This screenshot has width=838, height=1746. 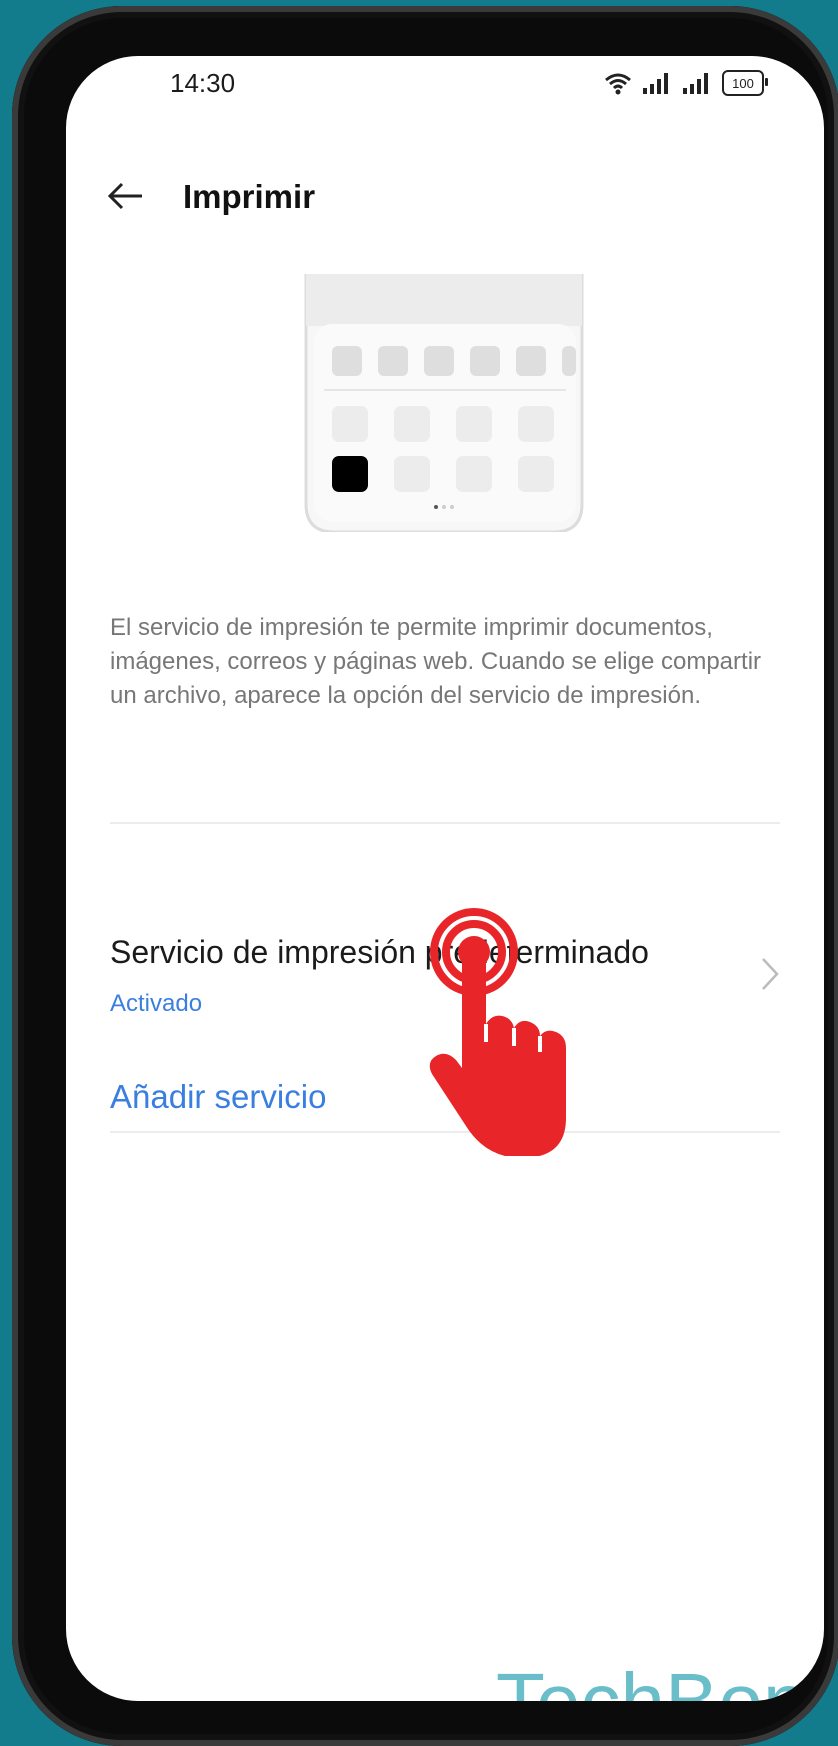 I want to click on battery-icon: 100, so click(x=745, y=83).